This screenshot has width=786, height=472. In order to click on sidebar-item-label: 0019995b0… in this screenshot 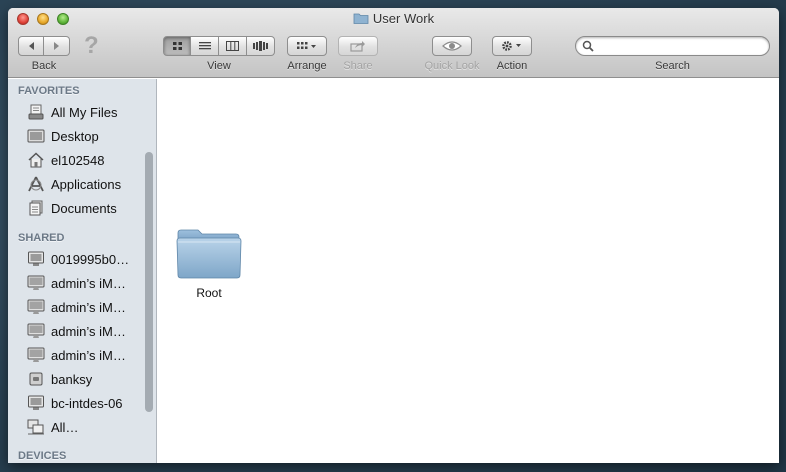, I will do `click(90, 259)`.